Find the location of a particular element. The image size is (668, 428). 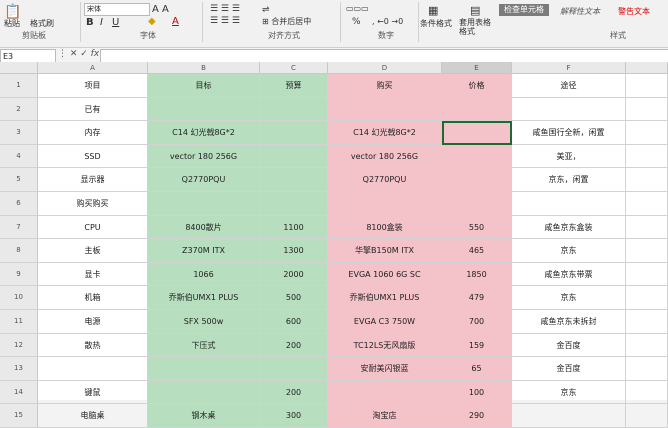

font-color-icon: A is located at coordinates (175, 21).